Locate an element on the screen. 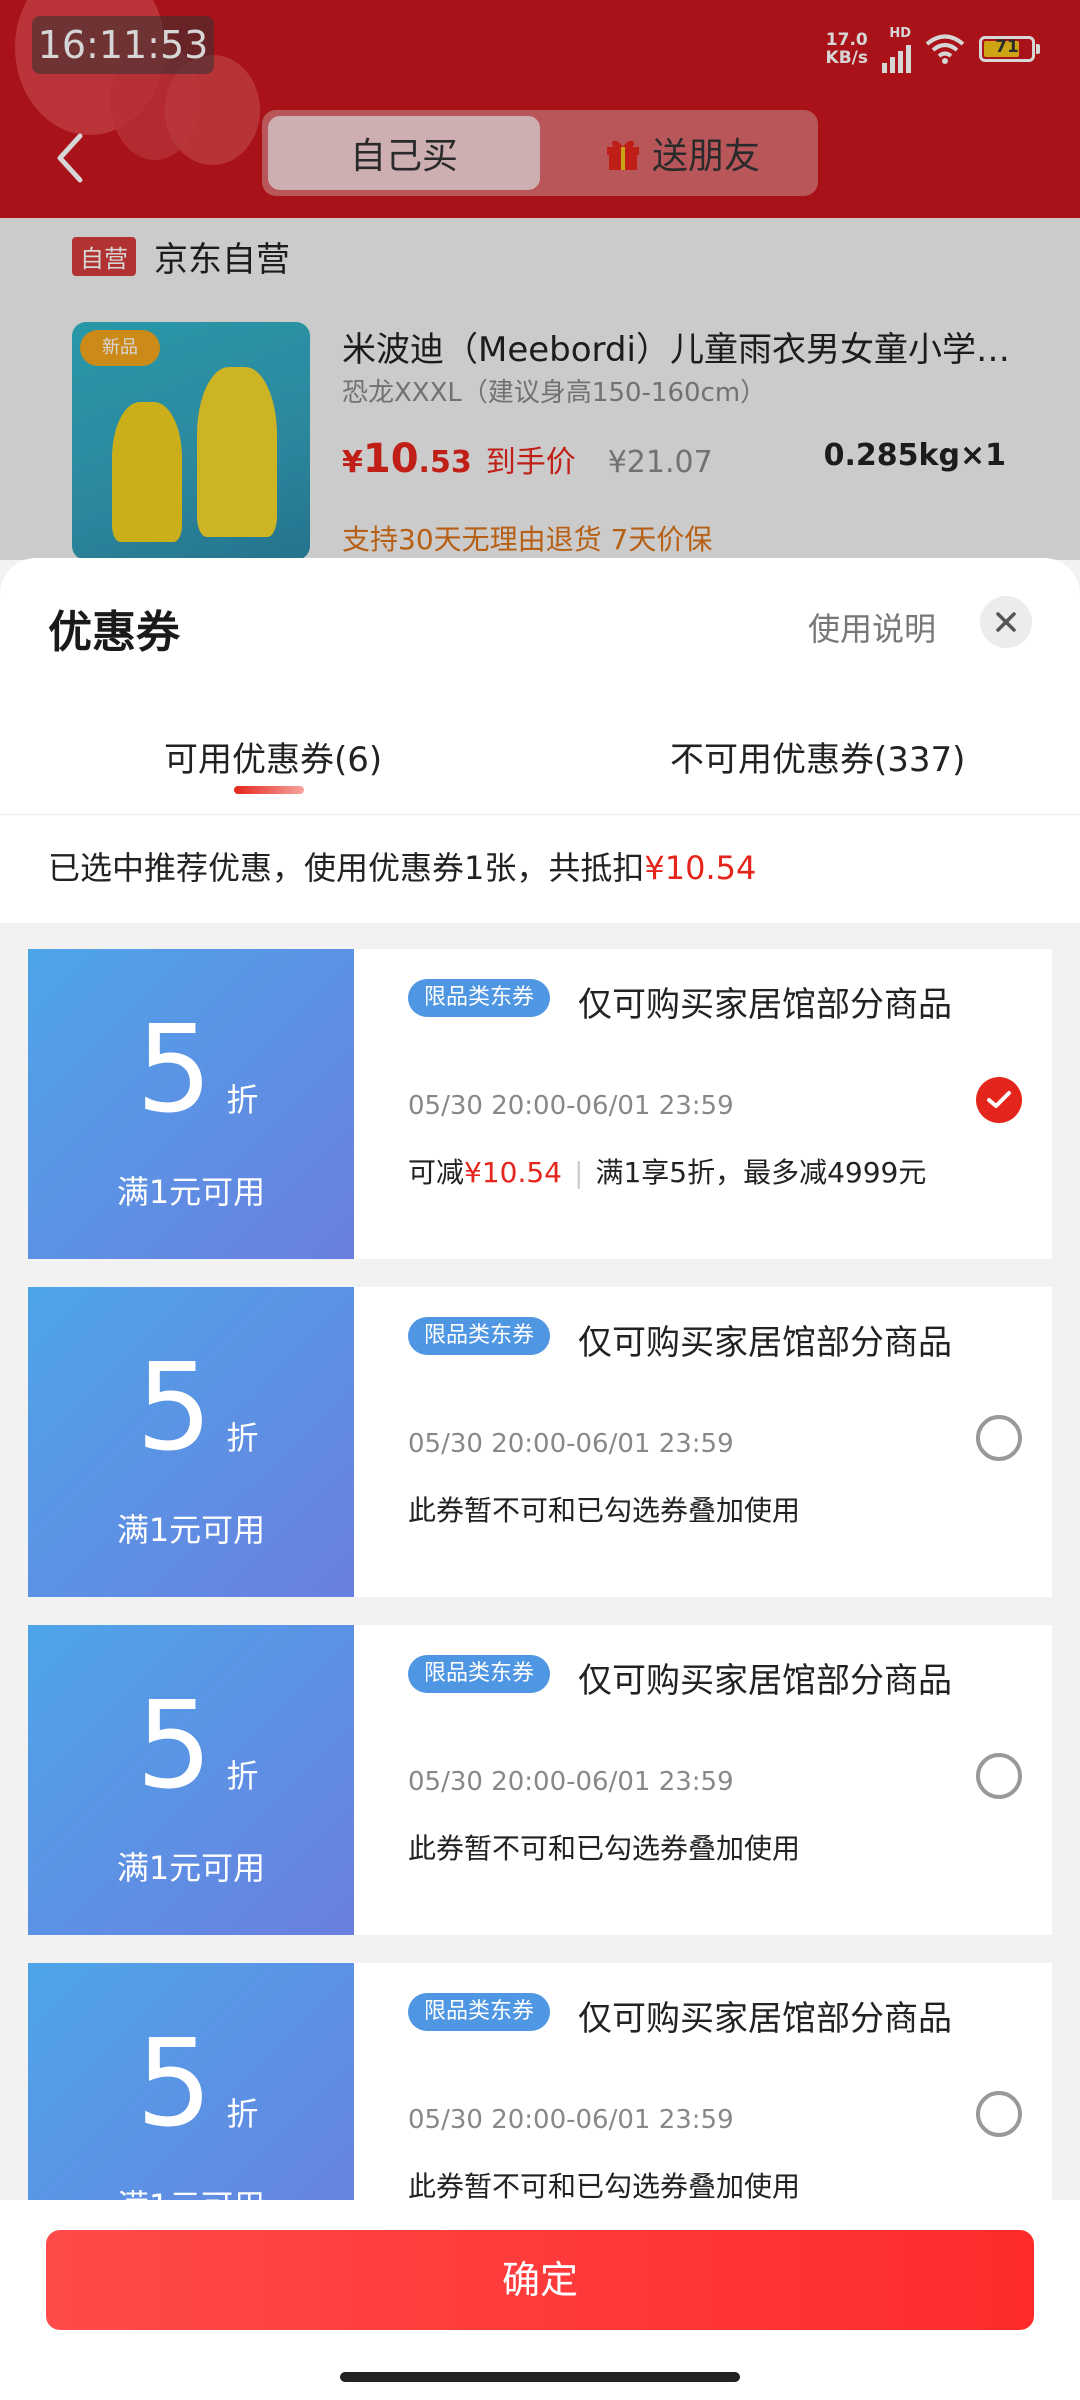 Image resolution: width=1080 pixels, height=2400 pixels. coupon-checkbox-checked is located at coordinates (999, 1100).